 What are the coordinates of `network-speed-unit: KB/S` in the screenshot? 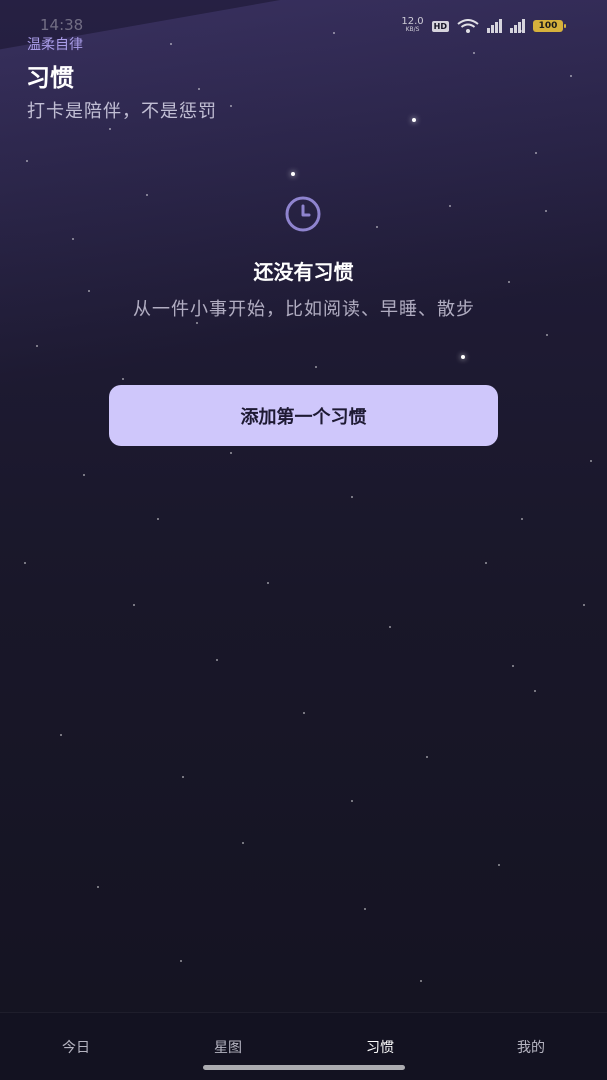 It's located at (412, 29).